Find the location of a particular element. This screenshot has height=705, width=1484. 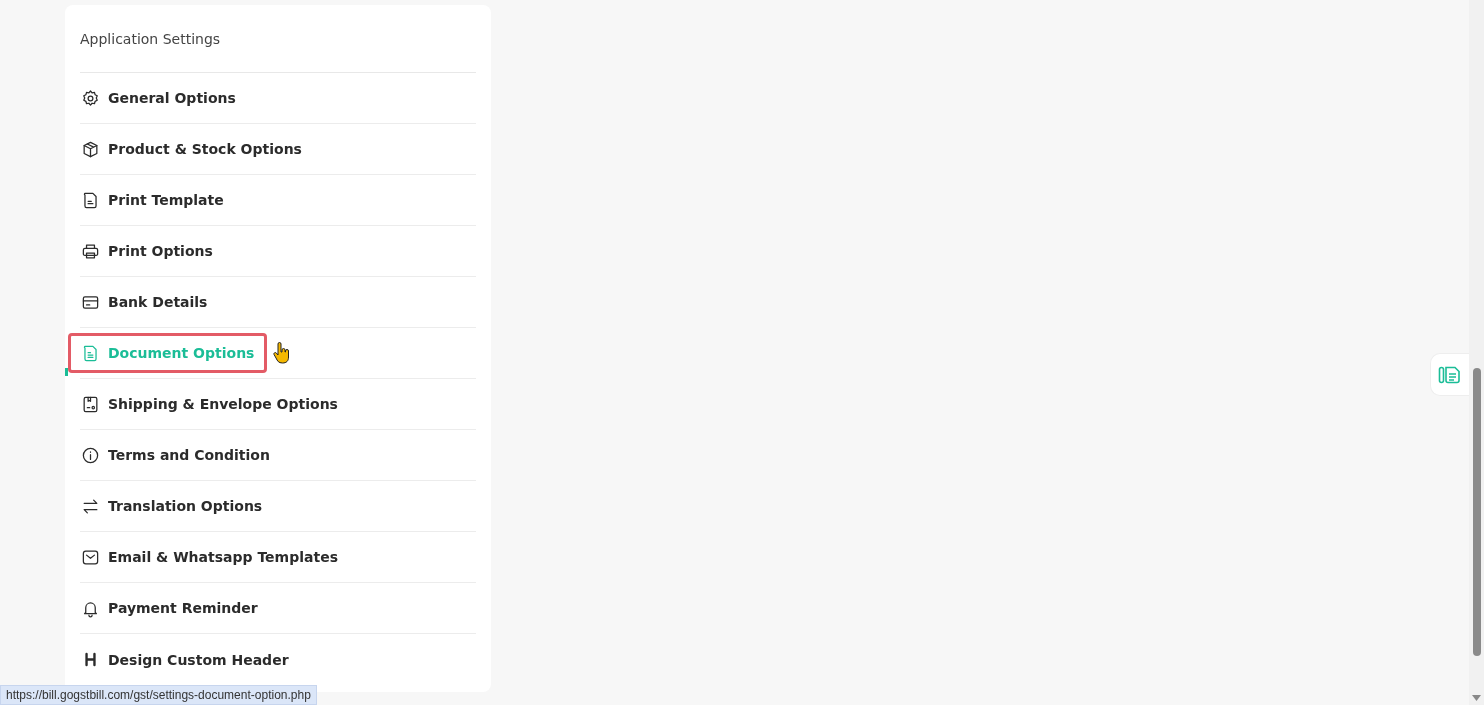

settings-menu-item: General Options is located at coordinates (158, 98).